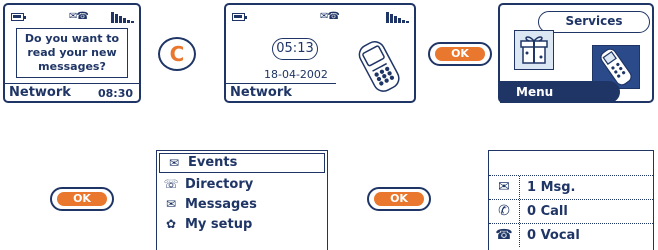  Describe the element at coordinates (115, 93) in the screenshot. I see `time-label: 08:30` at that location.